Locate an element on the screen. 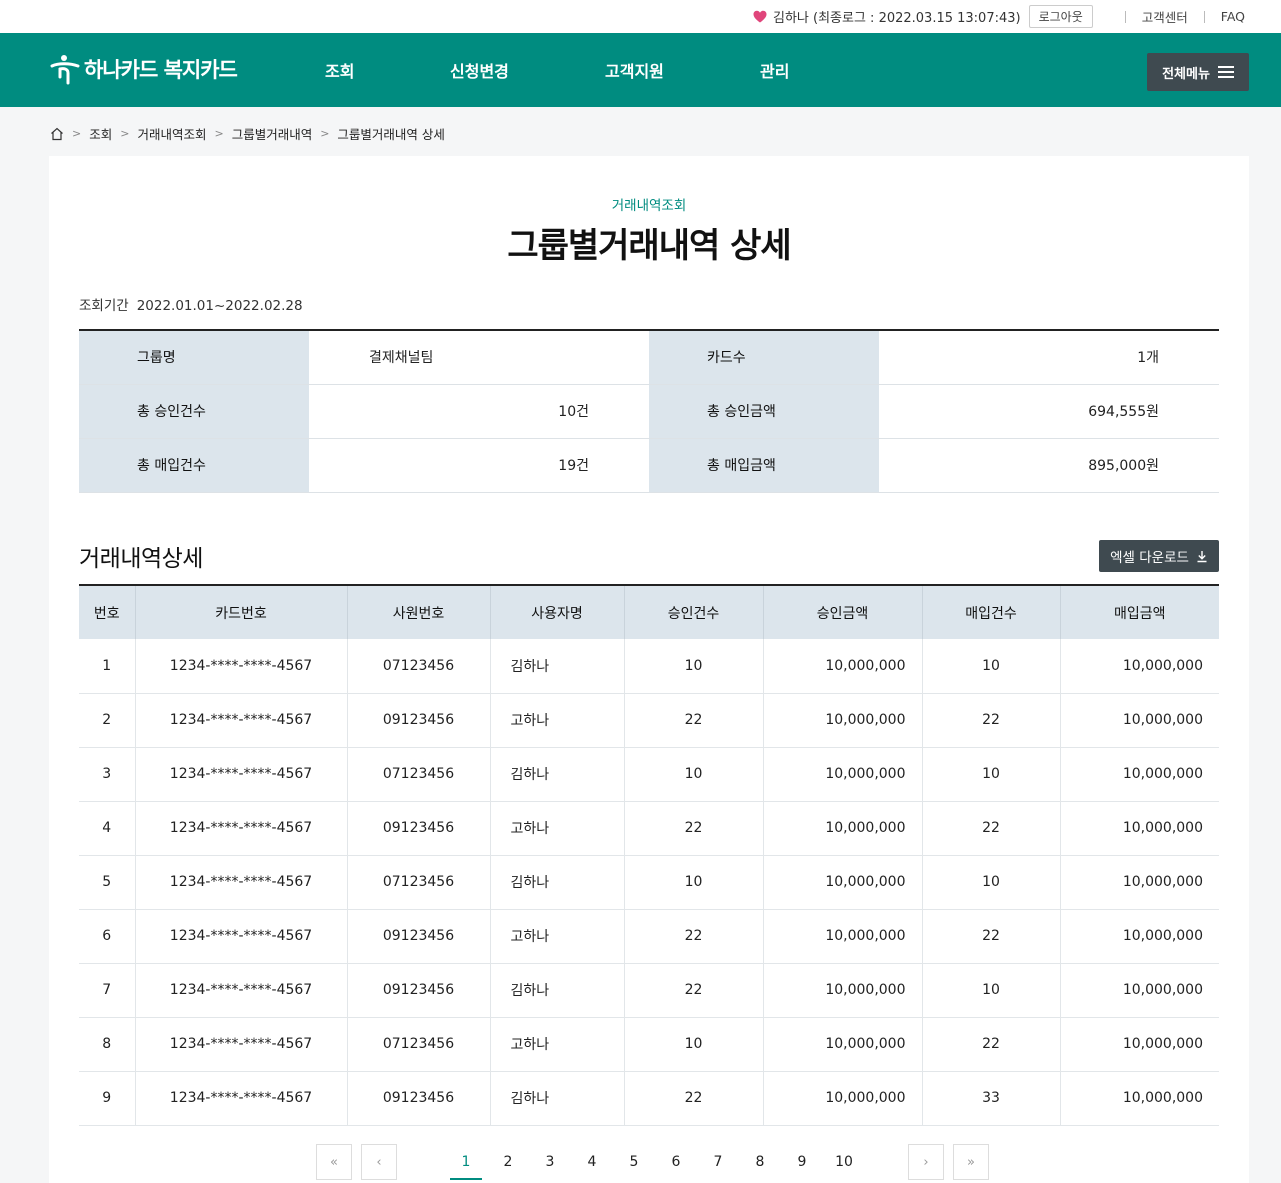 This screenshot has width=1281, height=1183. breadcrumb: > 조회 > 거래내역조회 > 그룹별거래내역 > 그룹별거래내역 상세 is located at coordinates (247, 133).